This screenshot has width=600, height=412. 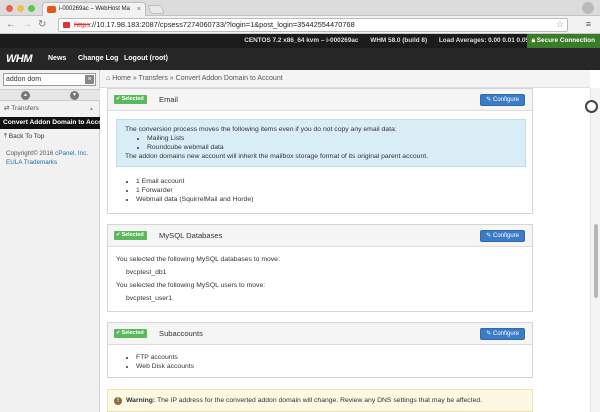 What do you see at coordinates (320, 334) in the screenshot?
I see `subaccounts-panel-header: ✔Selected Subaccounts ✎ Configure` at bounding box center [320, 334].